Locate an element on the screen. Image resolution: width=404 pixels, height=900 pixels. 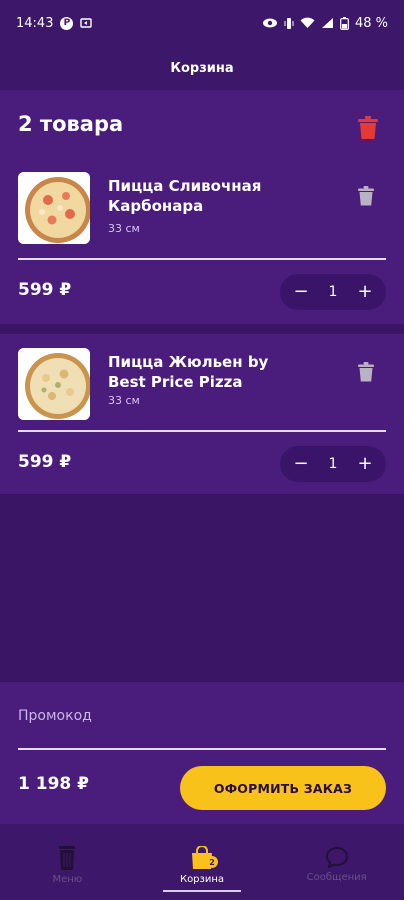
nav-label: Корзина is located at coordinates (202, 879).